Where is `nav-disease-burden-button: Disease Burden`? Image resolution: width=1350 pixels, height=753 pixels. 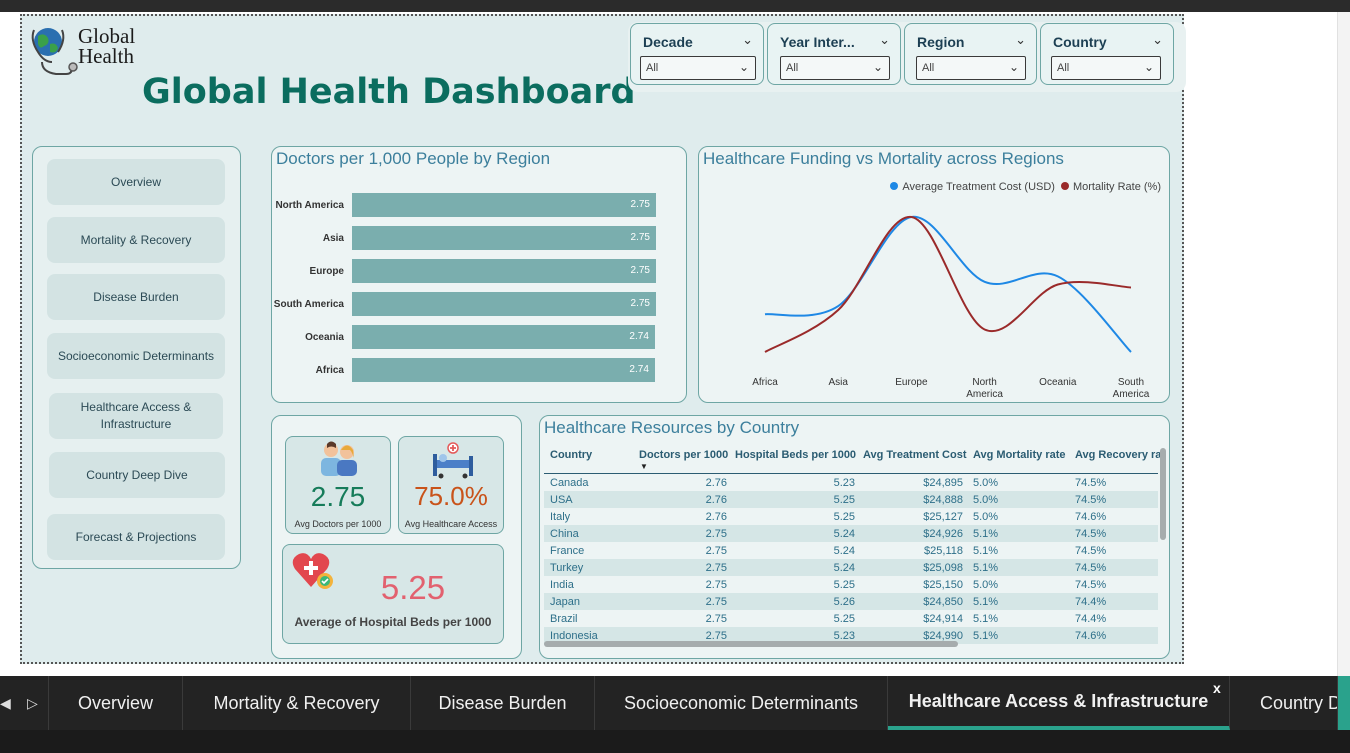
nav-disease-burden-button: Disease Burden is located at coordinates (136, 297).